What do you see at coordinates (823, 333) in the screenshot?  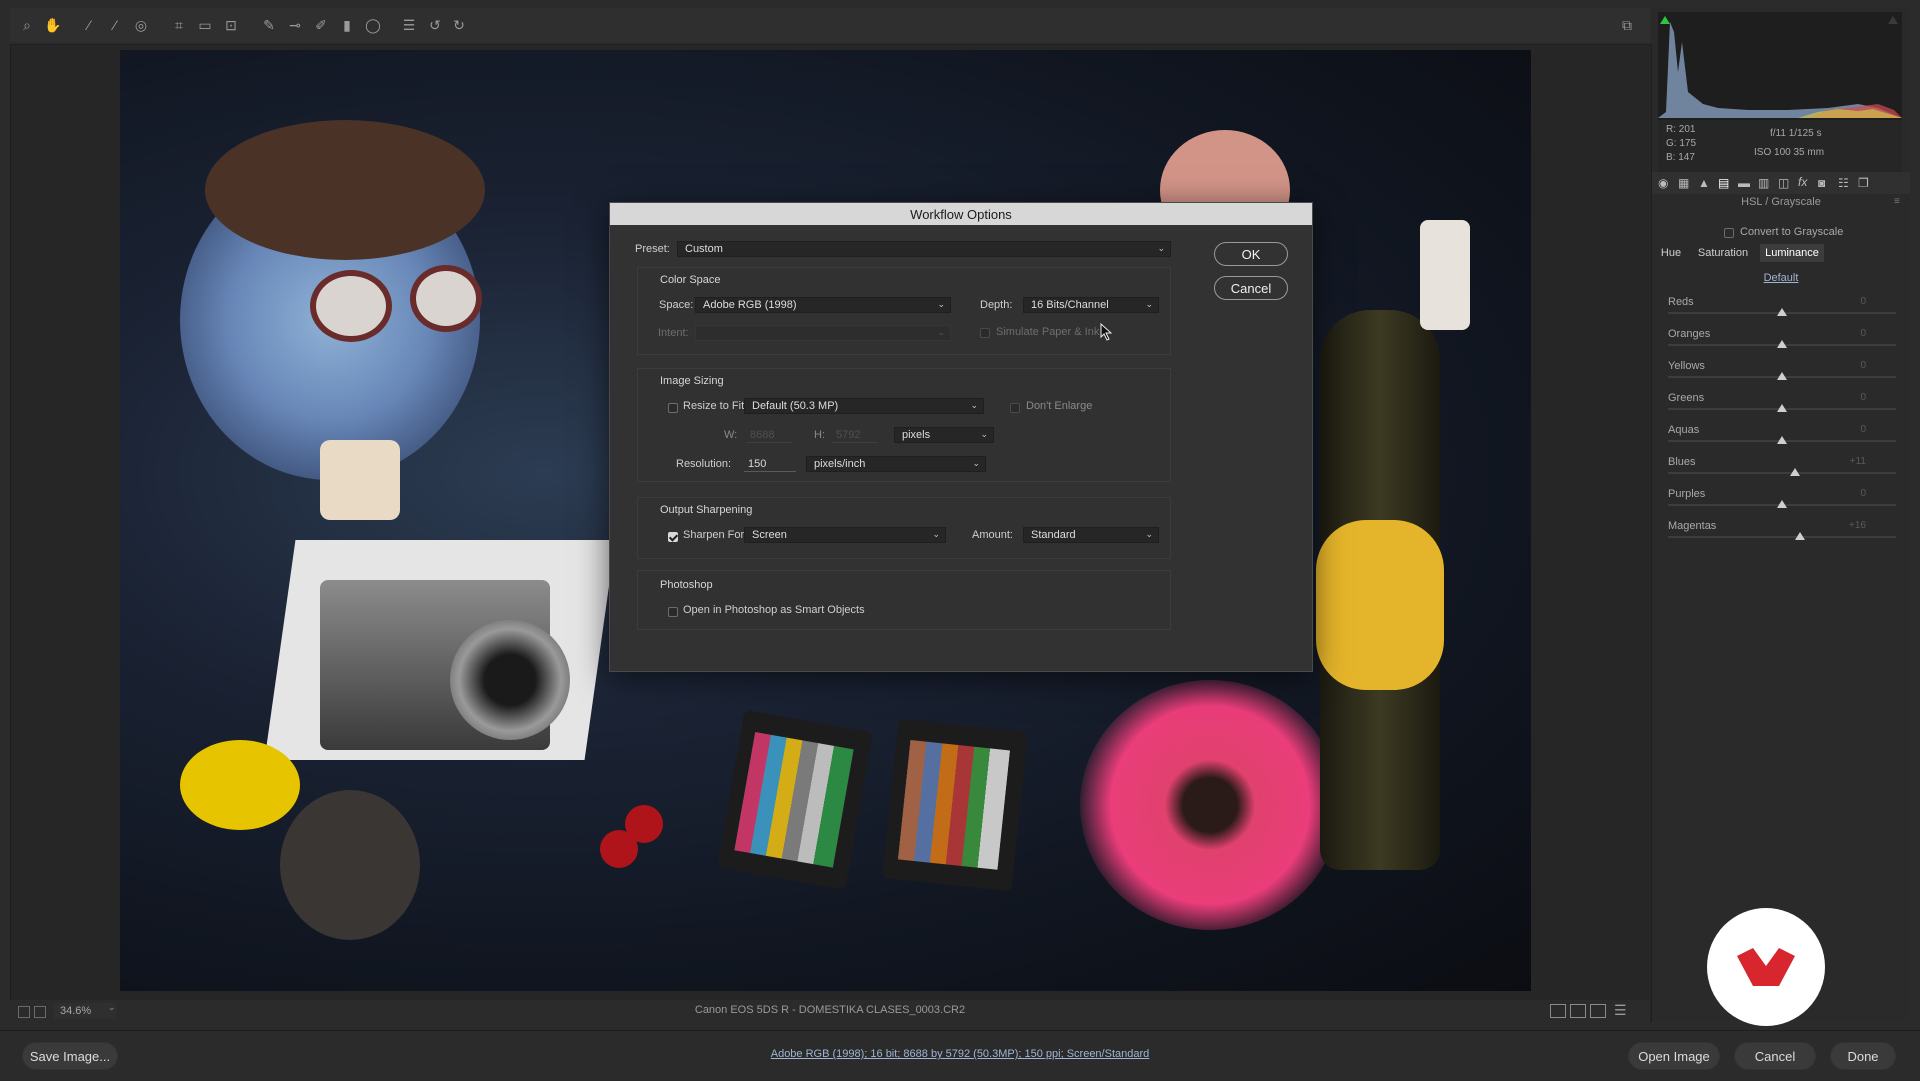 I see `intent-select: ⌄` at bounding box center [823, 333].